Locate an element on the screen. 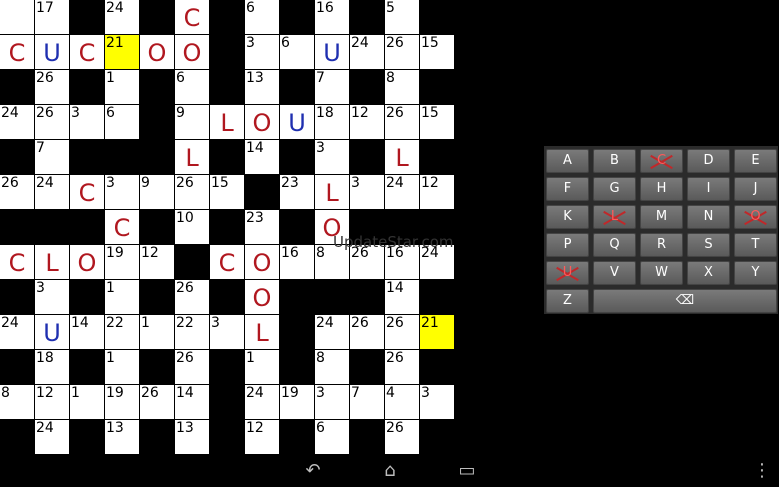 This screenshot has height=487, width=779. key-i: I is located at coordinates (708, 189).